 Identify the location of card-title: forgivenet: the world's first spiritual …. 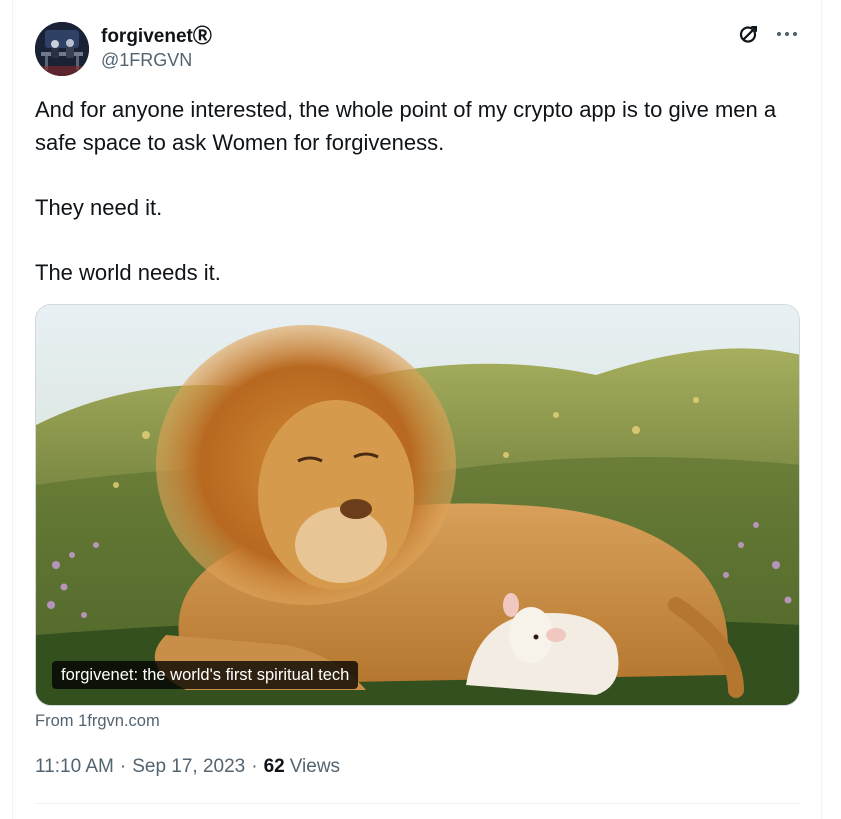
(205, 675).